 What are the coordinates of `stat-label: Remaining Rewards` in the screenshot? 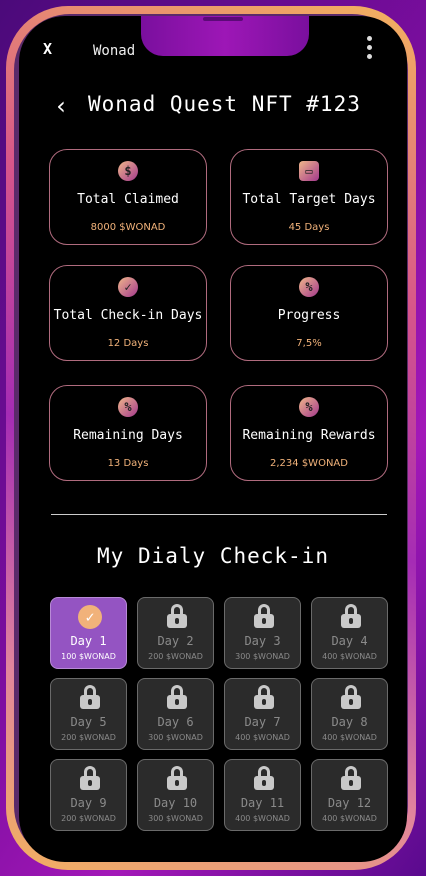 It's located at (309, 435).